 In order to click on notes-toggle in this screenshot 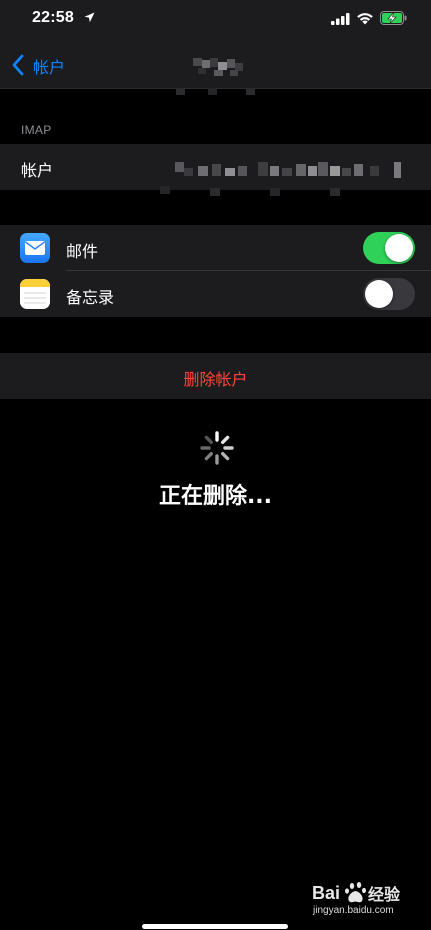, I will do `click(389, 294)`.